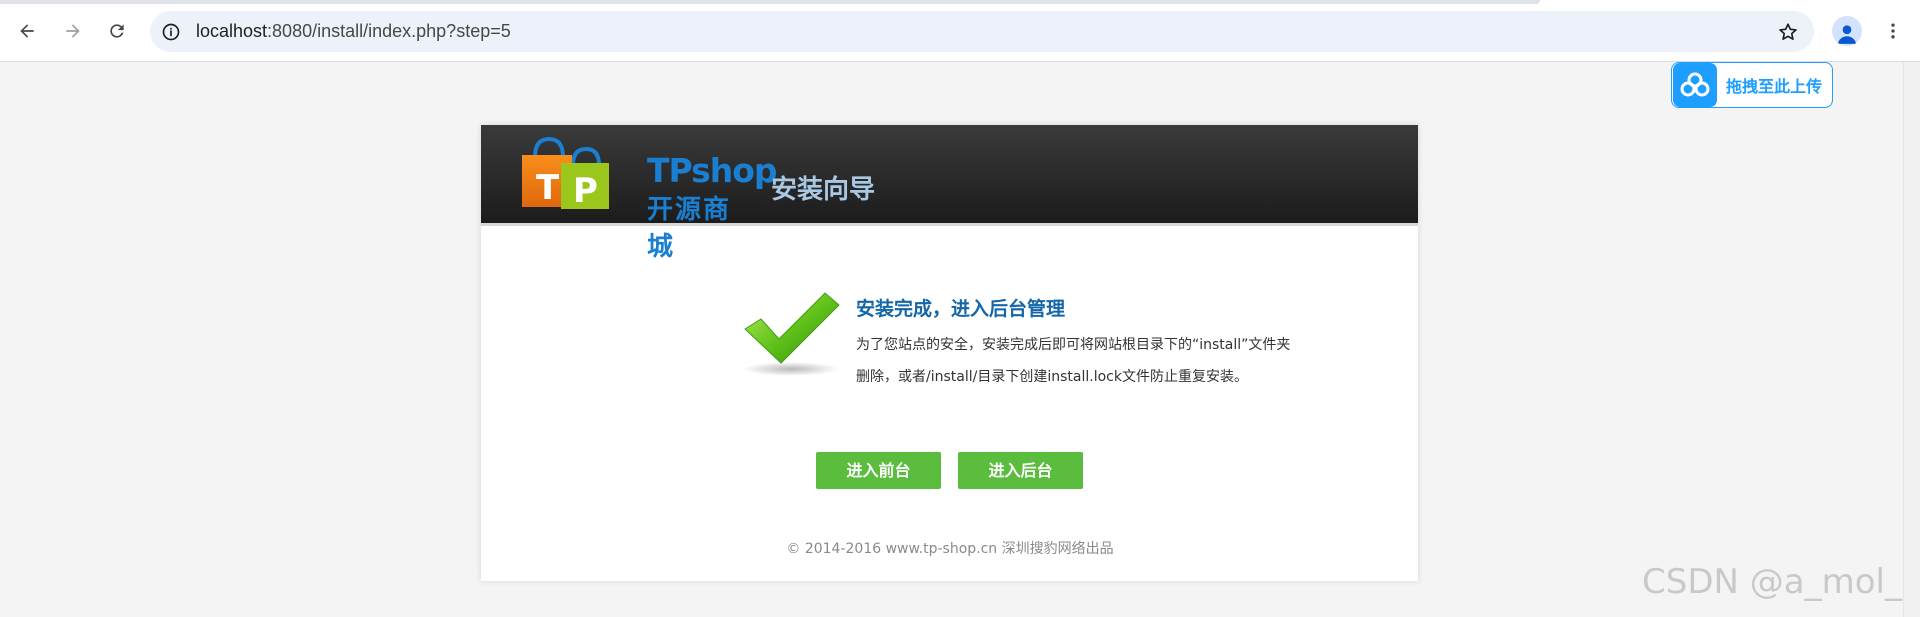 The image size is (1920, 617). Describe the element at coordinates (232, 31) in the screenshot. I see `url-host: localhost` at that location.